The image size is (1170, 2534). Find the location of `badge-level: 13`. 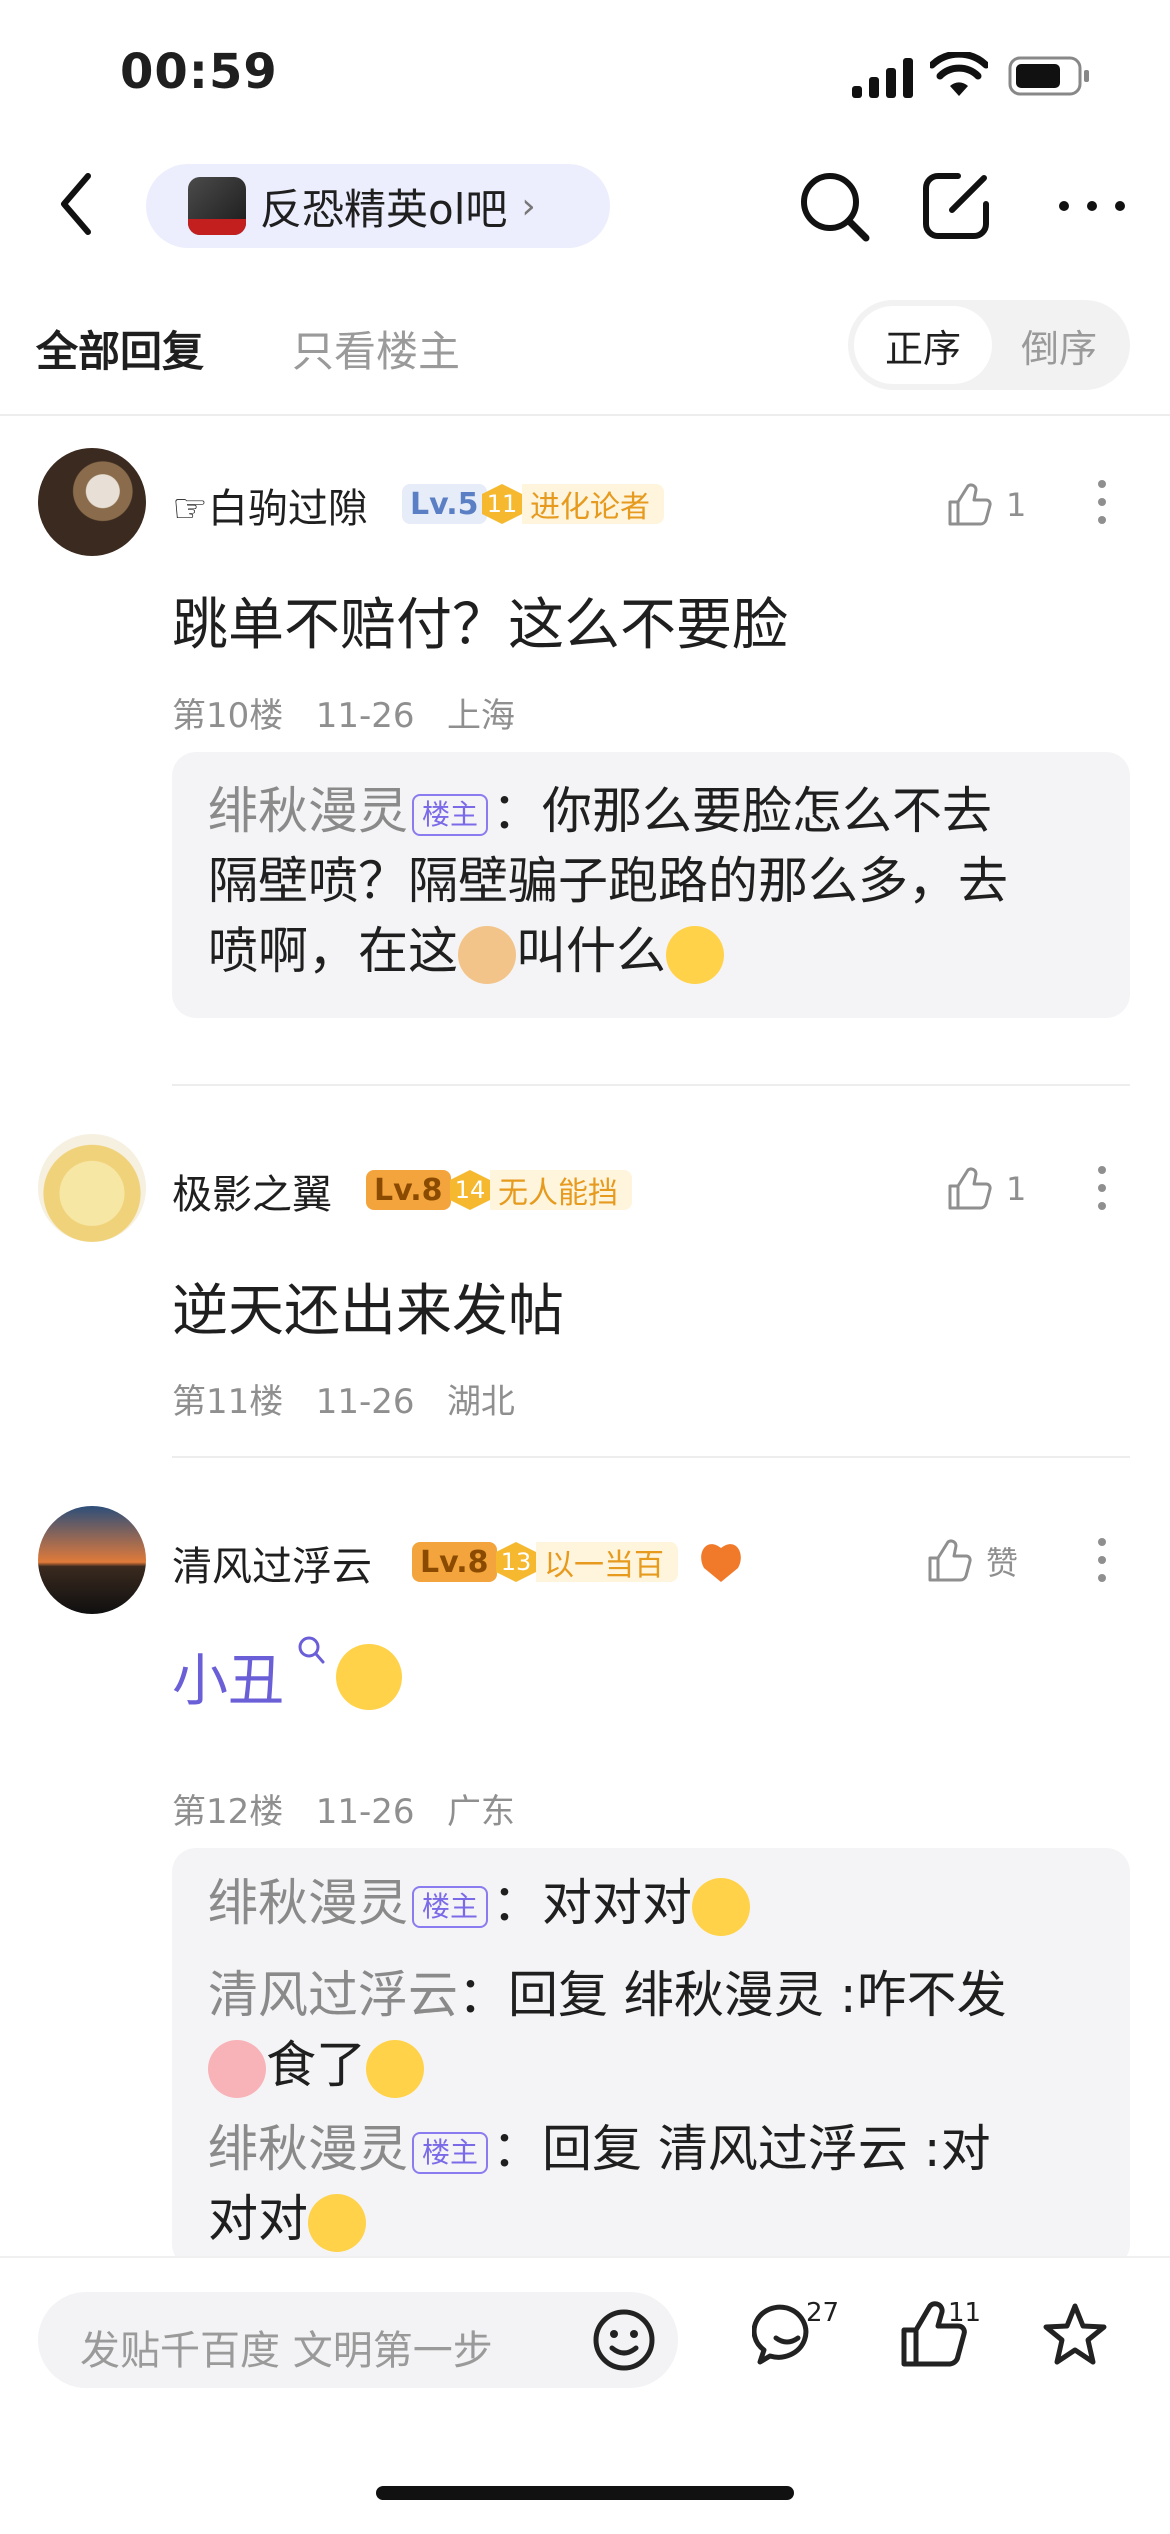

badge-level: 13 is located at coordinates (516, 1562).